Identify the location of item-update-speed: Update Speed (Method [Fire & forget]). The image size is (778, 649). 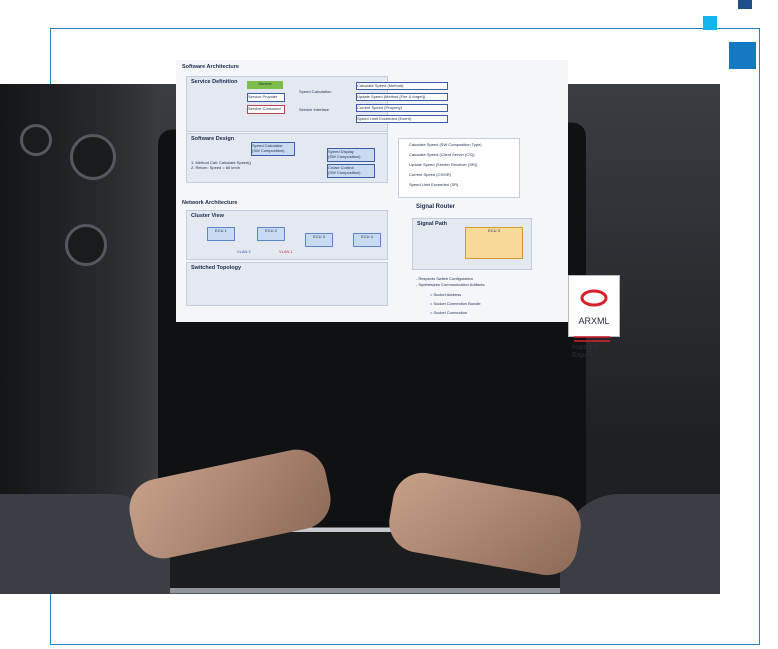
(402, 97).